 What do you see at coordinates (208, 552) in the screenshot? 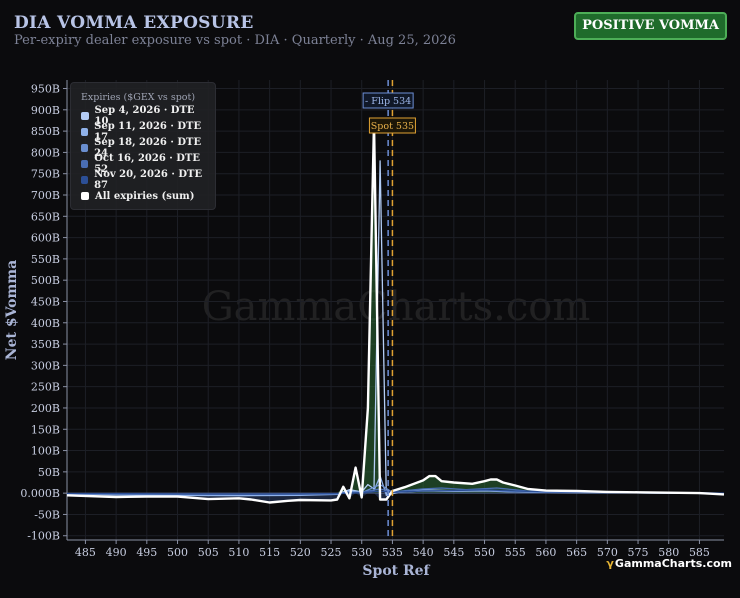
I see `x-tick-label: 505` at bounding box center [208, 552].